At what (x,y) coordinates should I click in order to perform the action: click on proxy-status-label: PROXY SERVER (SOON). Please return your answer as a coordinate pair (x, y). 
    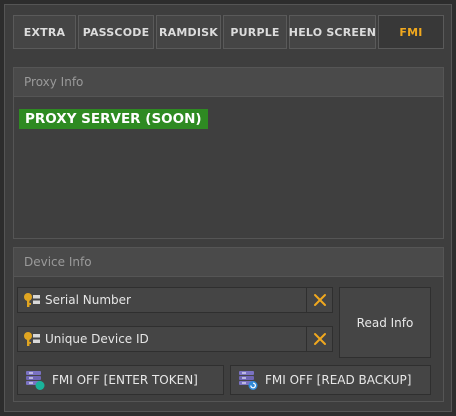
    Looking at the image, I should click on (113, 119).